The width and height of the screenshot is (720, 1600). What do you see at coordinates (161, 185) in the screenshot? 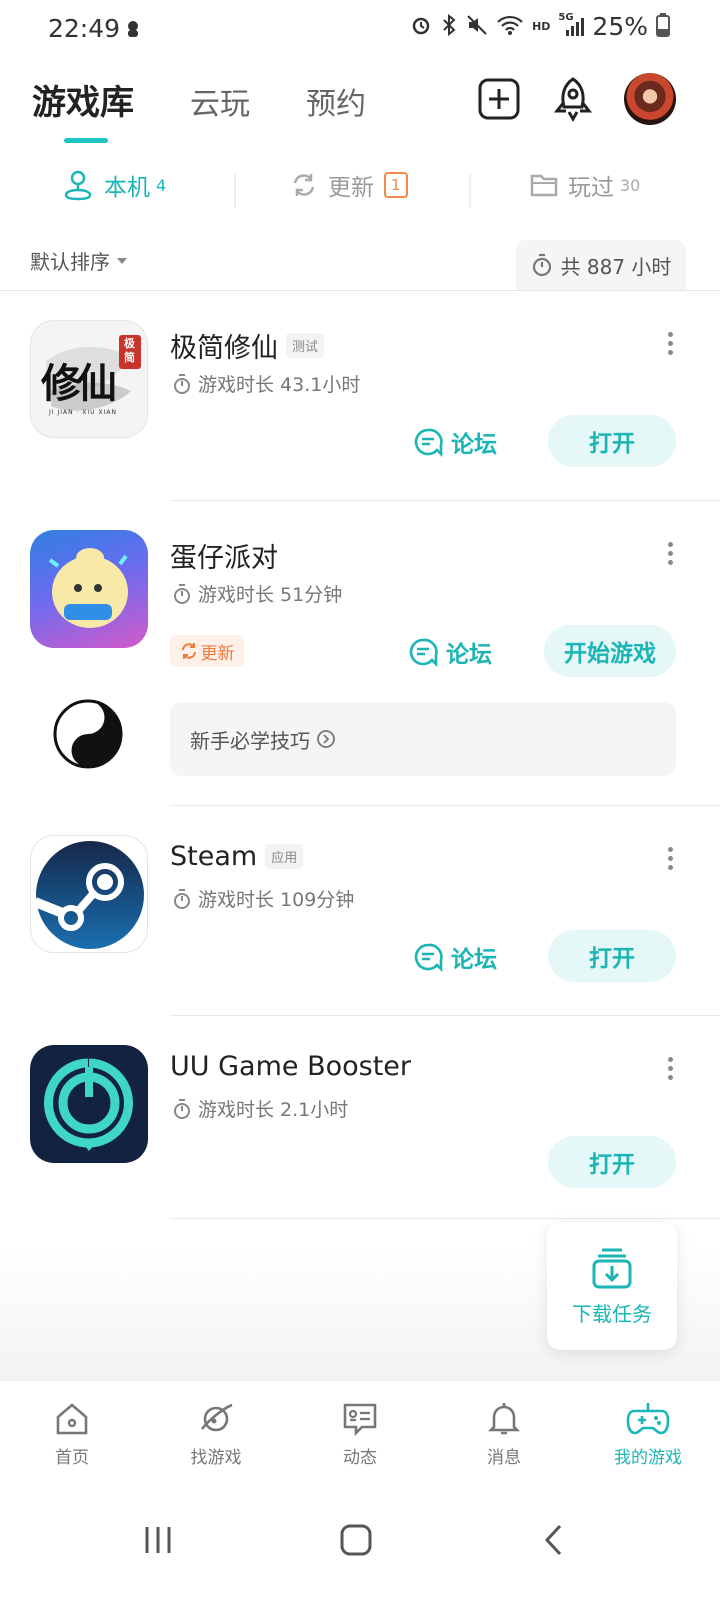
I see `filter-local-count: 4` at bounding box center [161, 185].